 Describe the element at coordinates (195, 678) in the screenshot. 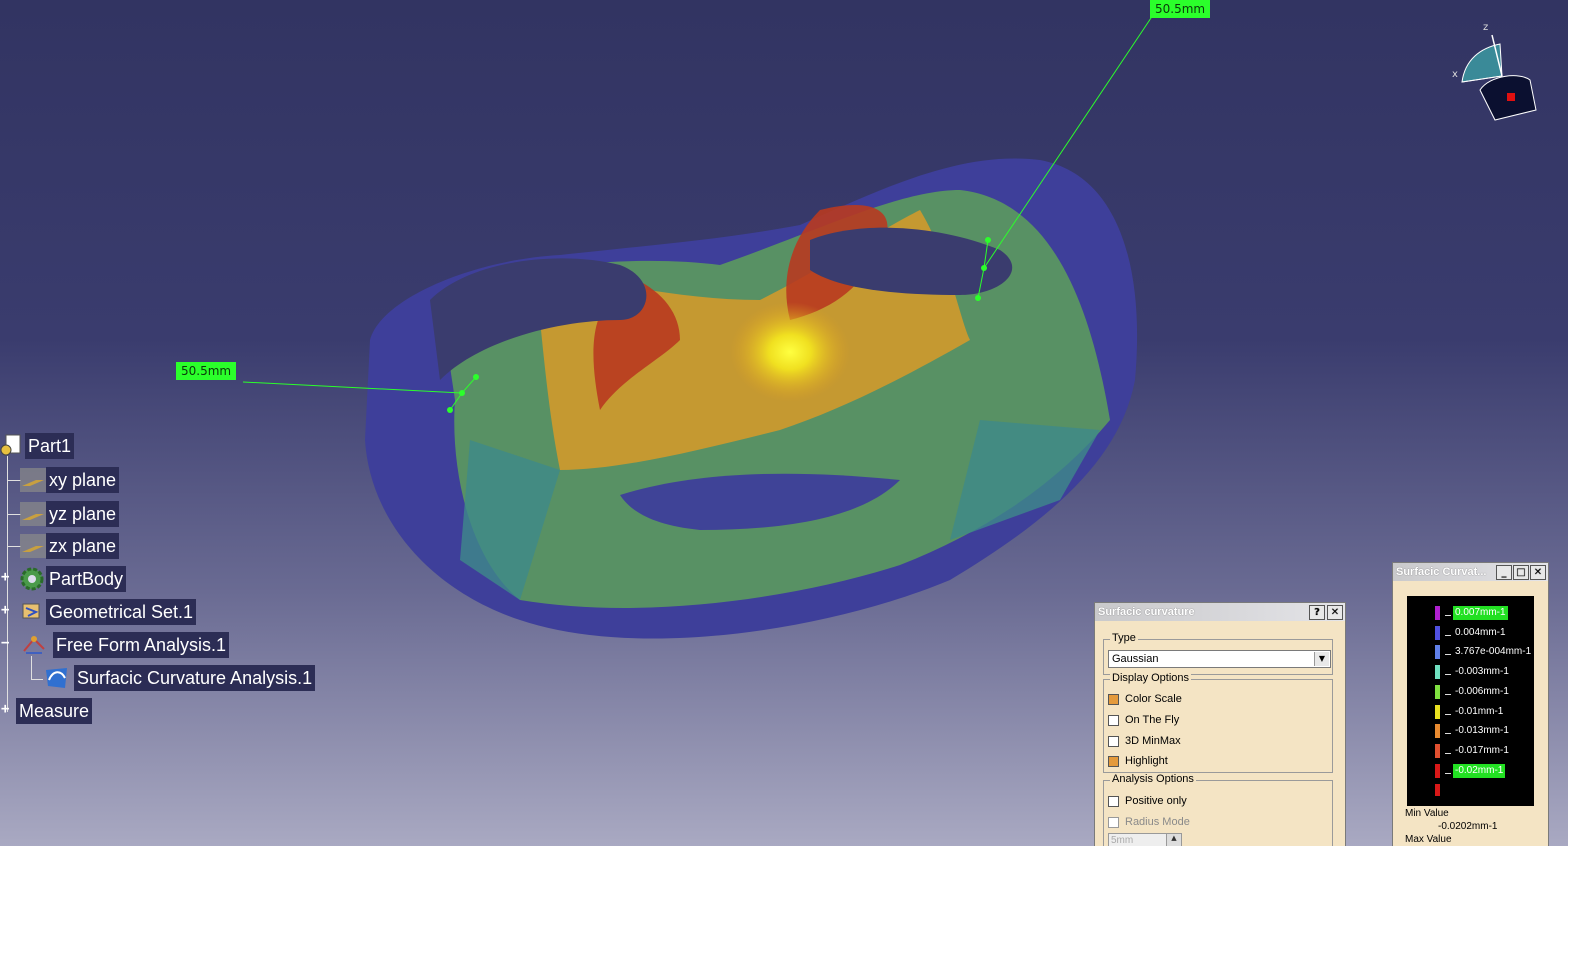

I see `tree-label: Surfacic Curvature Analysis.1` at that location.